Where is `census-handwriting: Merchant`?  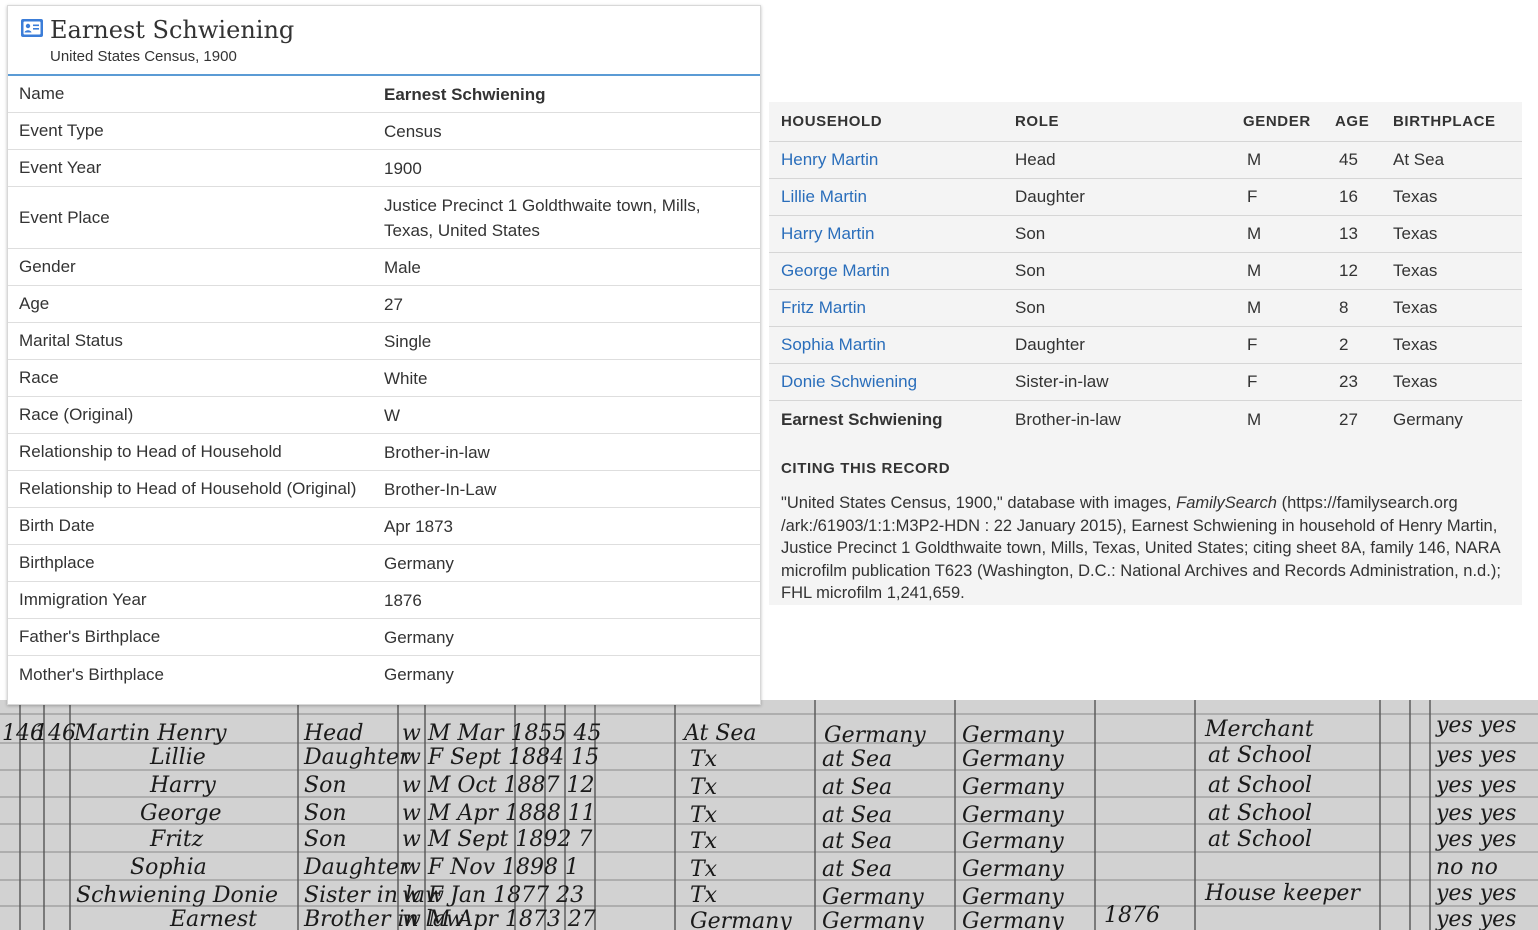
census-handwriting: Merchant is located at coordinates (1259, 729).